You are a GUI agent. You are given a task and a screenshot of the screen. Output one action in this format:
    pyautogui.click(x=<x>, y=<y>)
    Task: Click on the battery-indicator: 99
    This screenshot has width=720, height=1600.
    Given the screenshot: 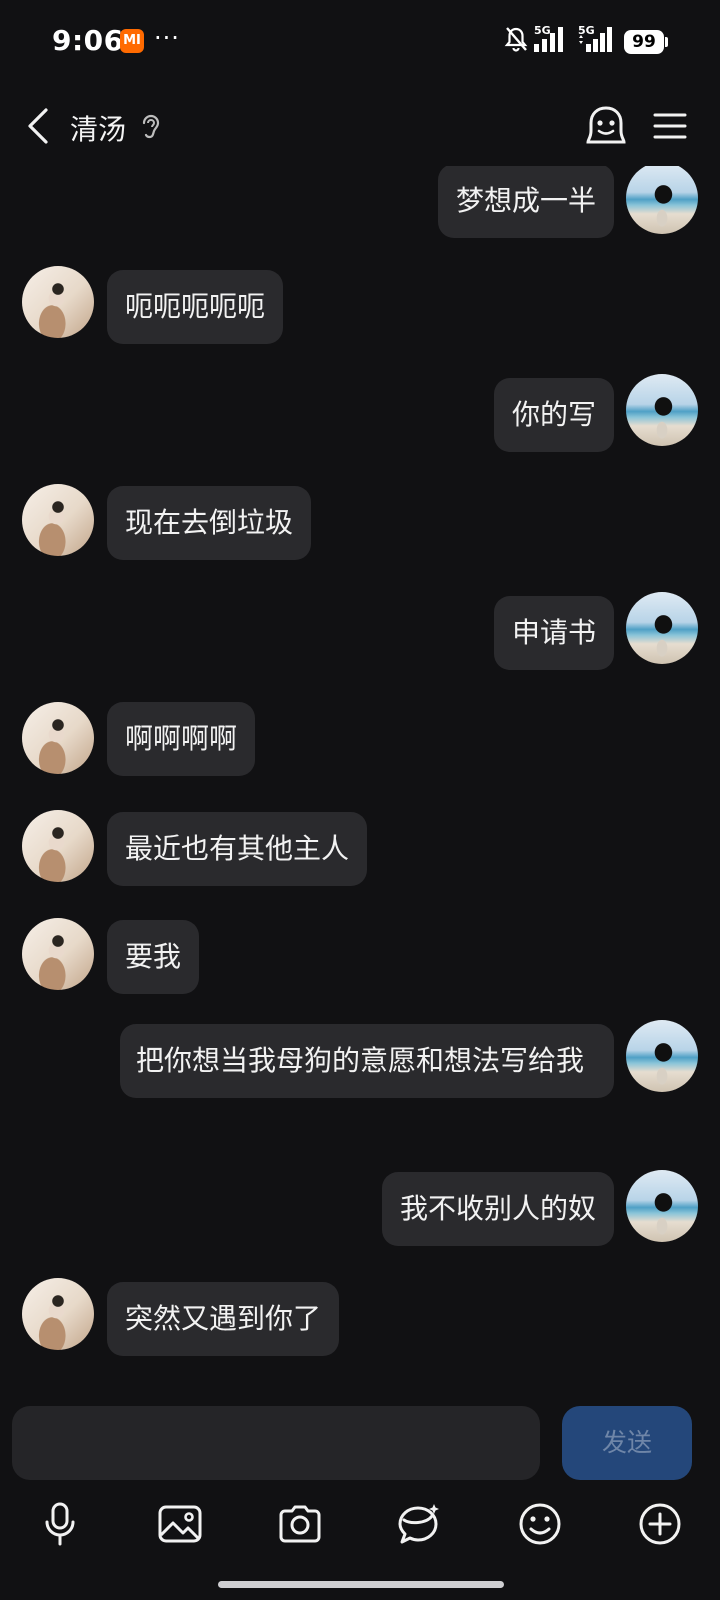 What is the action you would take?
    pyautogui.click(x=644, y=42)
    